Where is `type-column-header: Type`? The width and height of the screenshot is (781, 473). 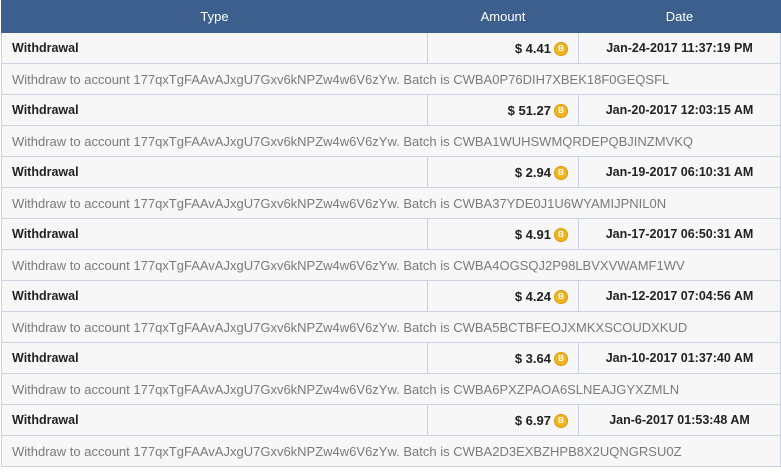
type-column-header: Type is located at coordinates (214, 16).